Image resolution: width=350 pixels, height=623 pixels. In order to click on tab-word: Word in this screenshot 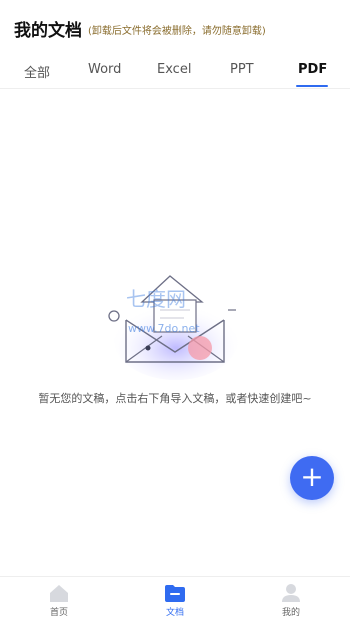, I will do `click(104, 69)`.